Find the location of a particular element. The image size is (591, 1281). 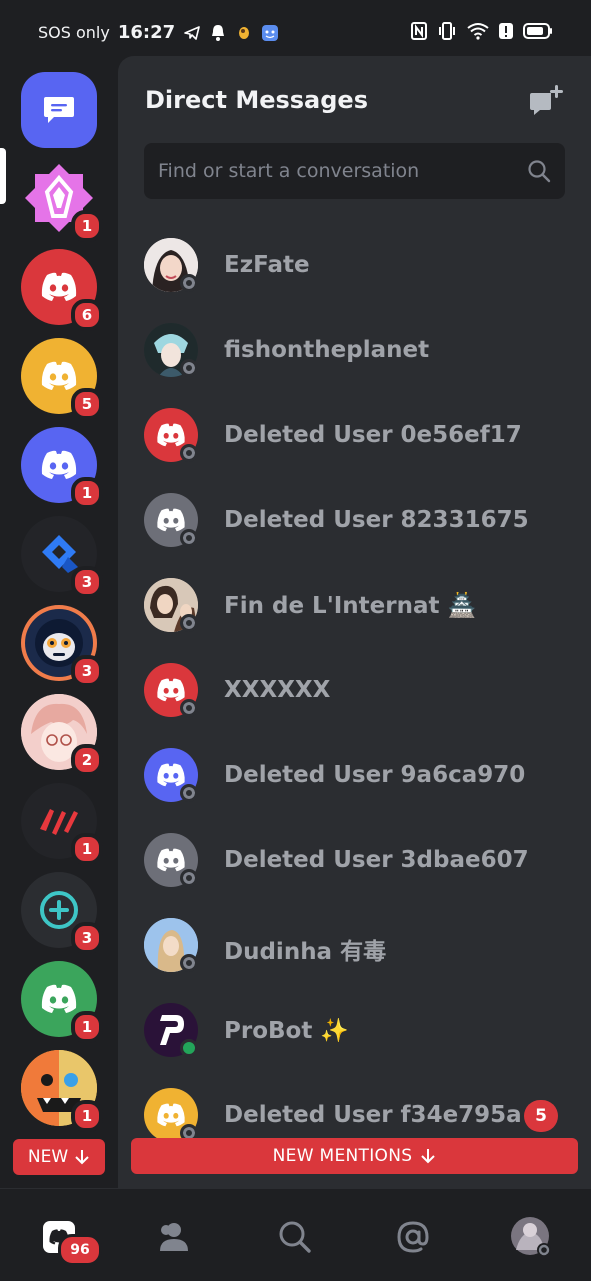

dm-list-item: Dudinha 有毒 is located at coordinates (359, 948).